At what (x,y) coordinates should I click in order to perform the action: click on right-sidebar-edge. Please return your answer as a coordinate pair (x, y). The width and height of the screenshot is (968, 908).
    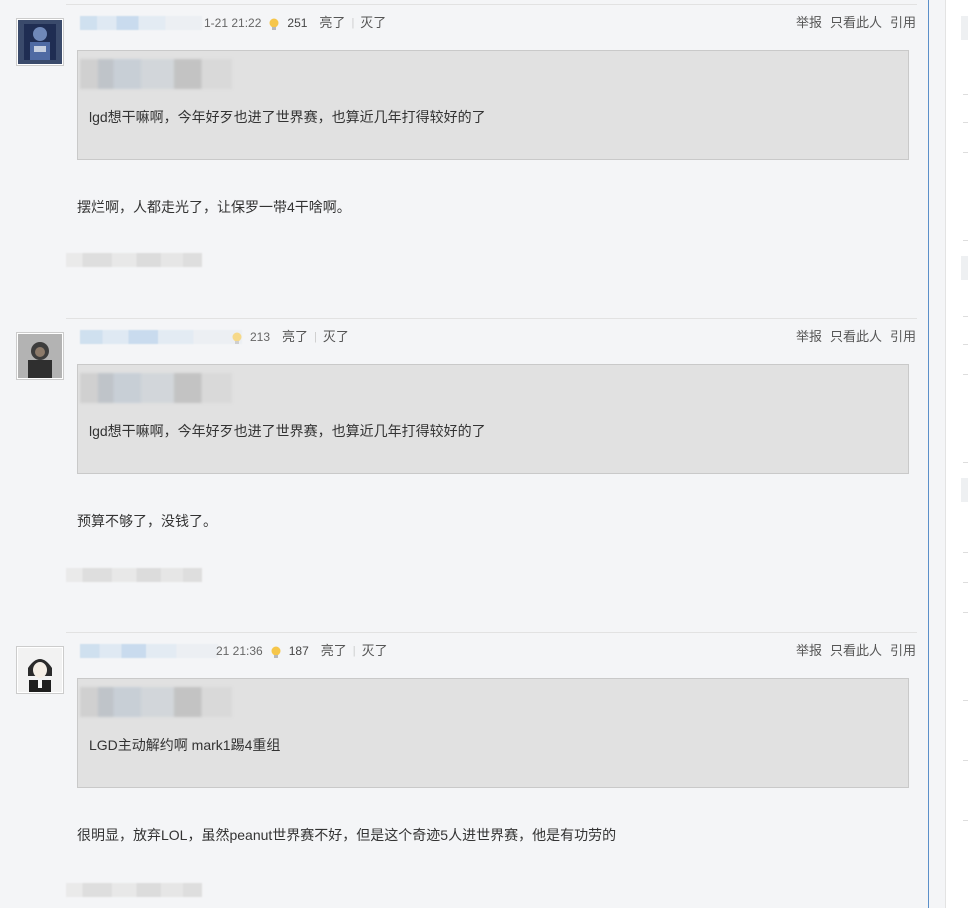
    Looking at the image, I should click on (956, 454).